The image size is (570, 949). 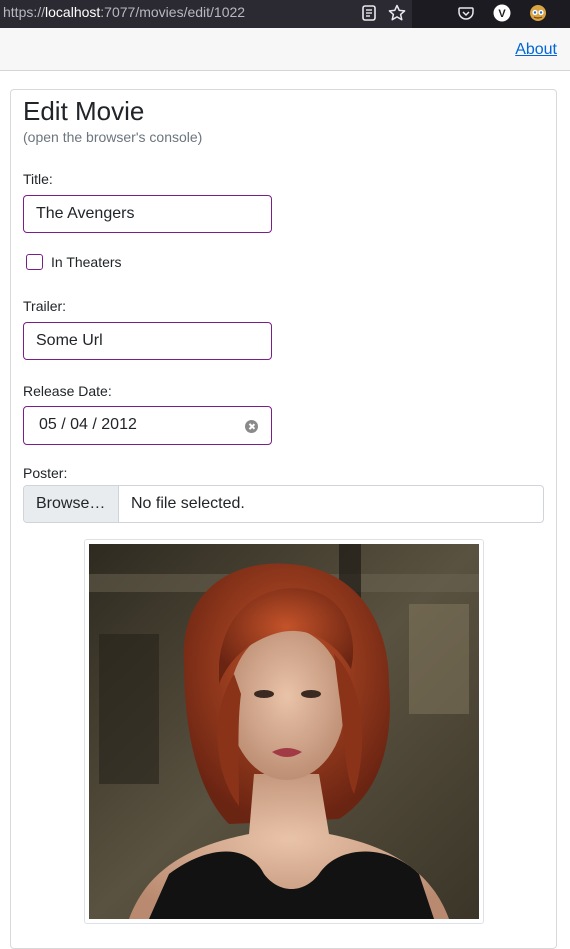 What do you see at coordinates (397, 13) in the screenshot?
I see `bookmark-star-icon` at bounding box center [397, 13].